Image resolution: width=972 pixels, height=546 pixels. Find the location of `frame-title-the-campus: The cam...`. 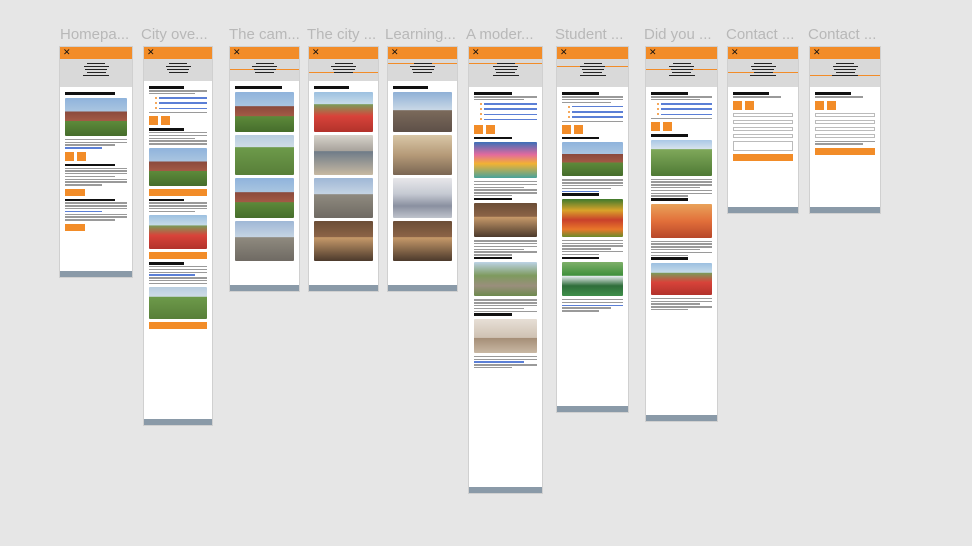

frame-title-the-campus: The cam... is located at coordinates (265, 34).